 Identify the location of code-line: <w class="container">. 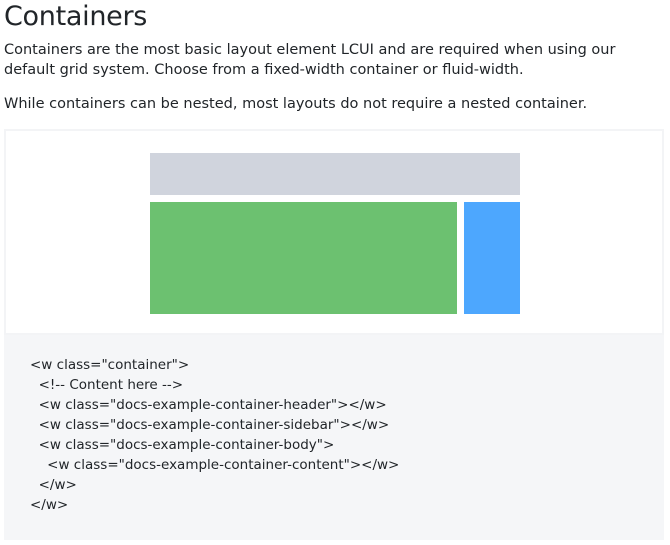
(110, 365).